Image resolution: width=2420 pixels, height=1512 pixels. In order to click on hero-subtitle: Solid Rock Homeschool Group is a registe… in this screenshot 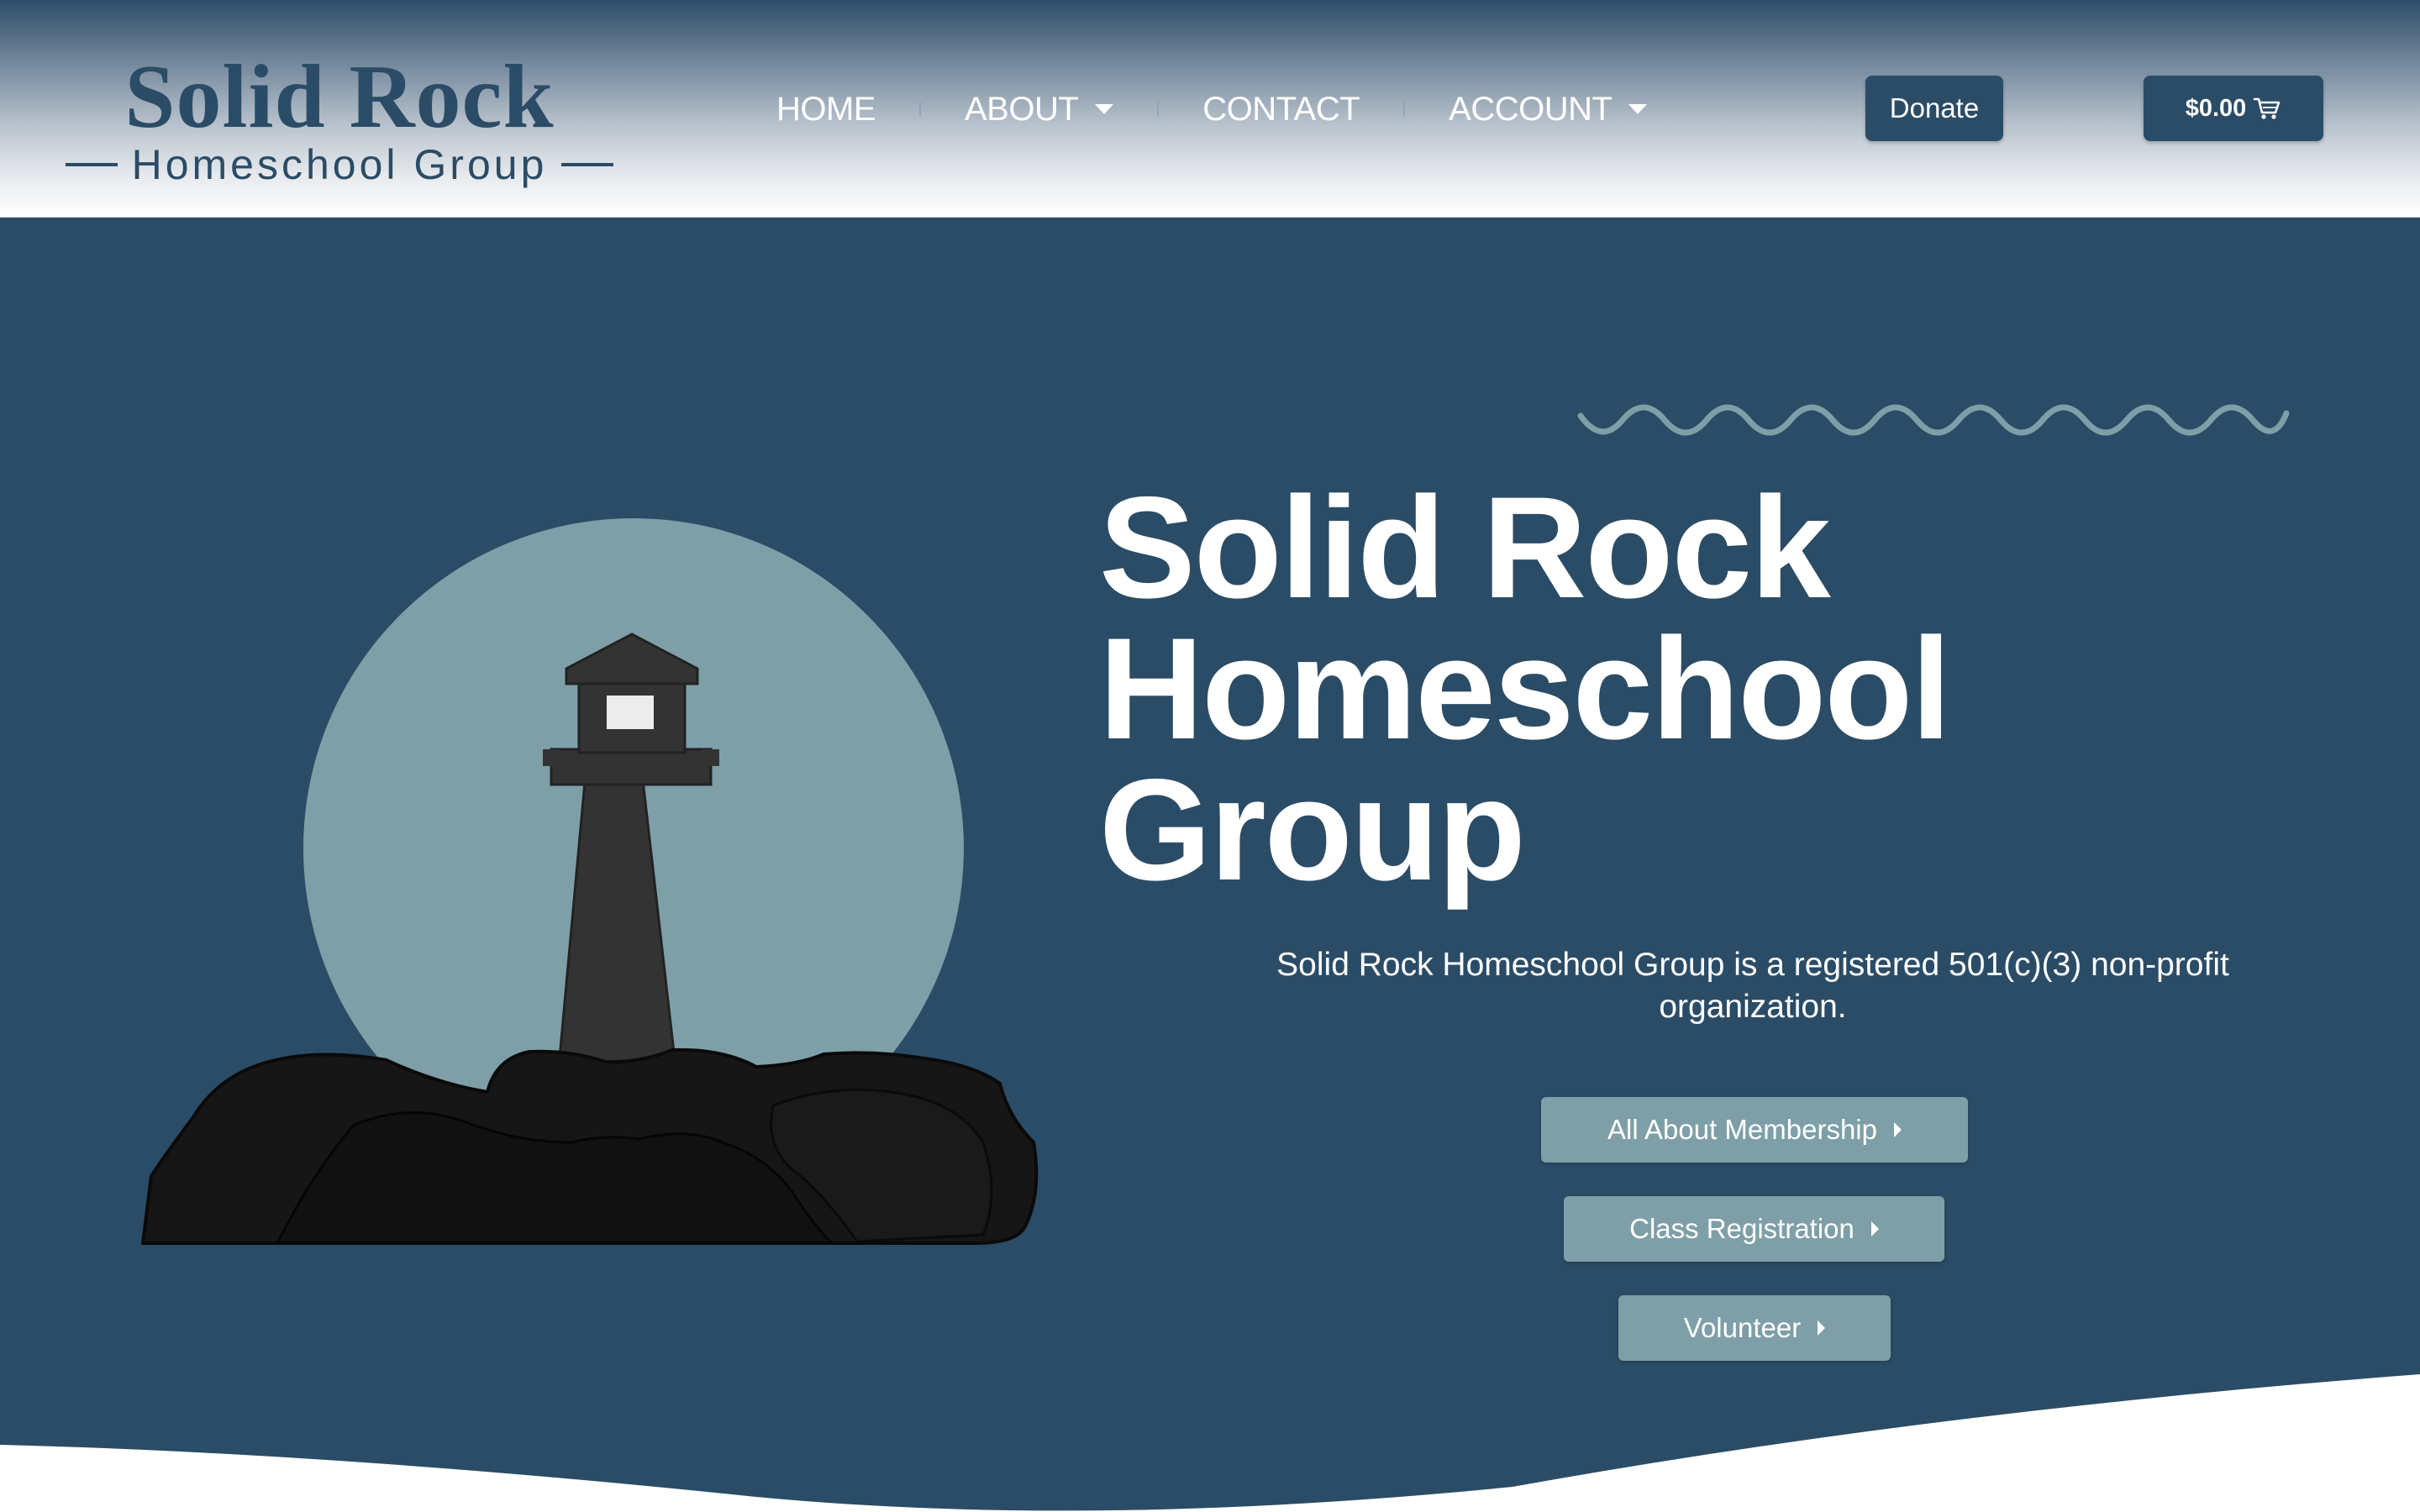, I will do `click(1752, 986)`.